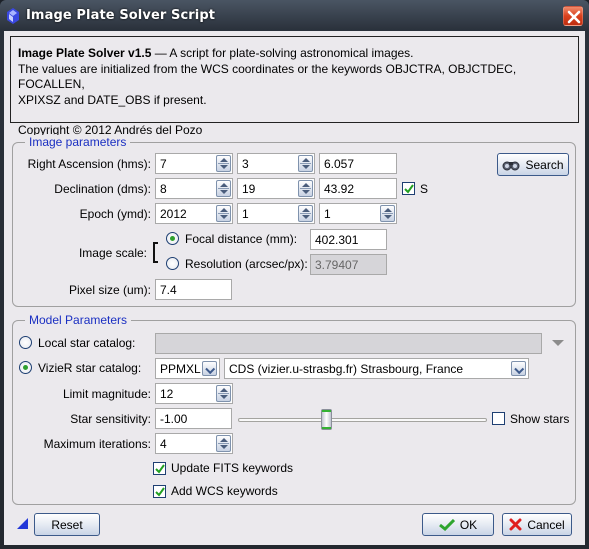  What do you see at coordinates (110, 419) in the screenshot?
I see `star-sensitivity-label: Star sensitivity:` at bounding box center [110, 419].